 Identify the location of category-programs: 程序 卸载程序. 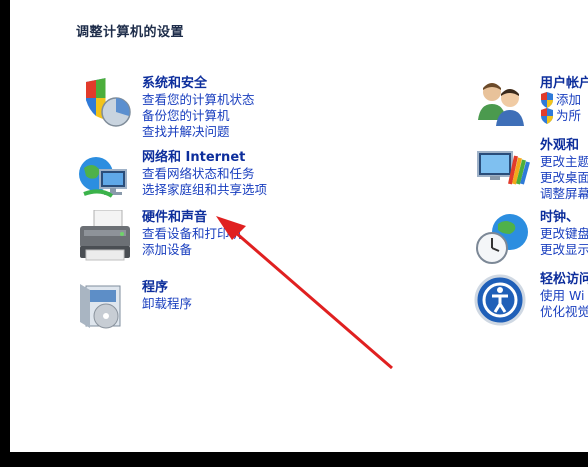
(226, 308).